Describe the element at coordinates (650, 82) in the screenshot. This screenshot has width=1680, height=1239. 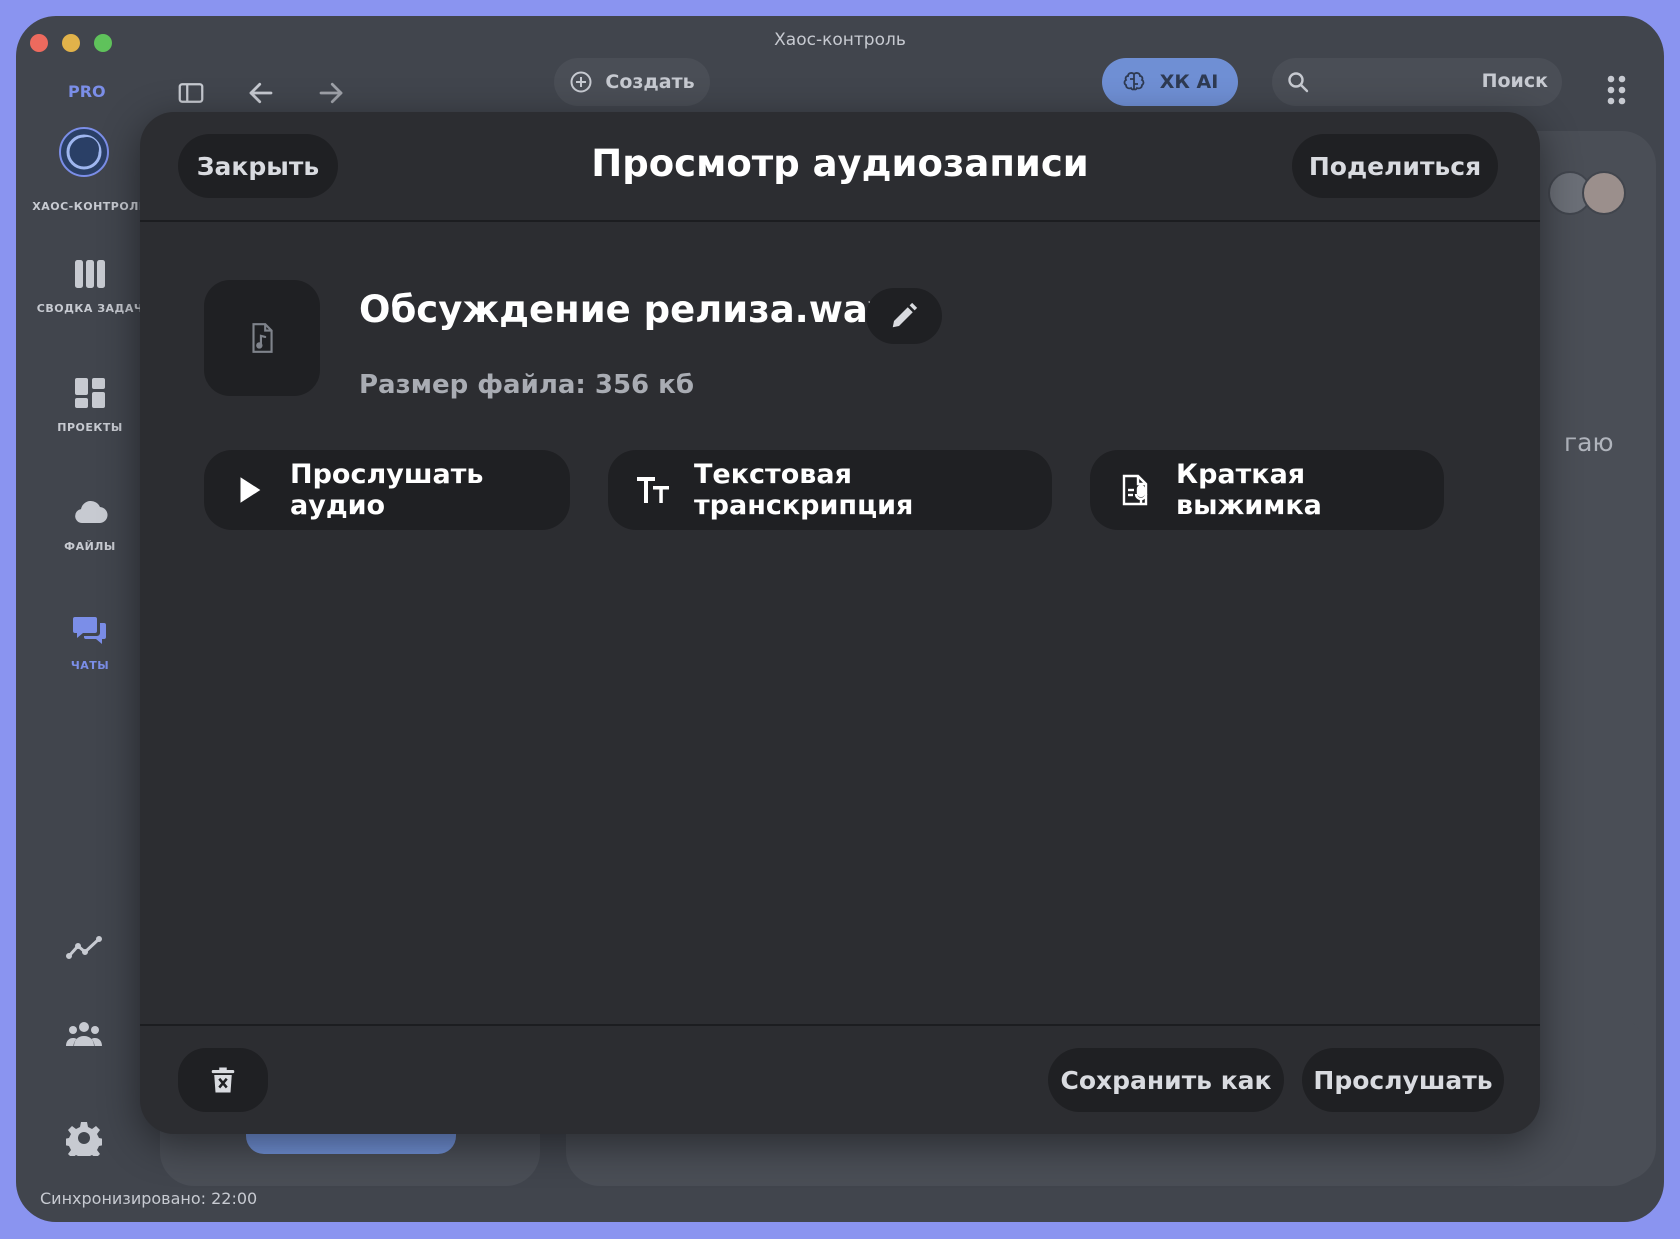
I see `create-button-label: Создать` at that location.